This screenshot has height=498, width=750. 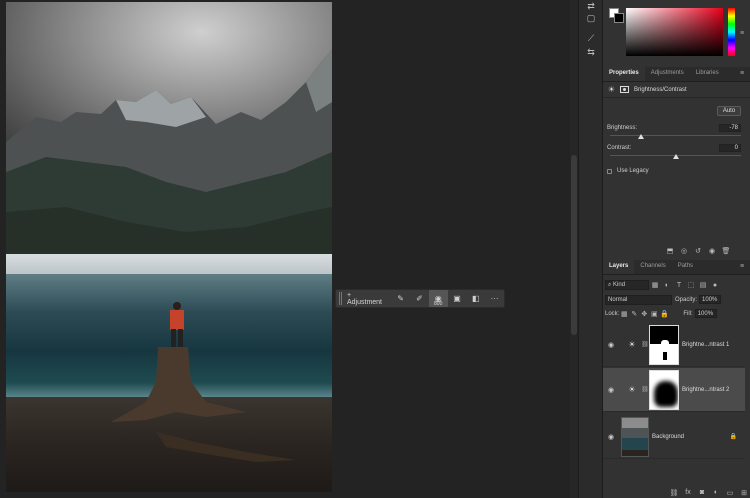 I want to click on tab-channels: Channels, so click(x=652, y=266).